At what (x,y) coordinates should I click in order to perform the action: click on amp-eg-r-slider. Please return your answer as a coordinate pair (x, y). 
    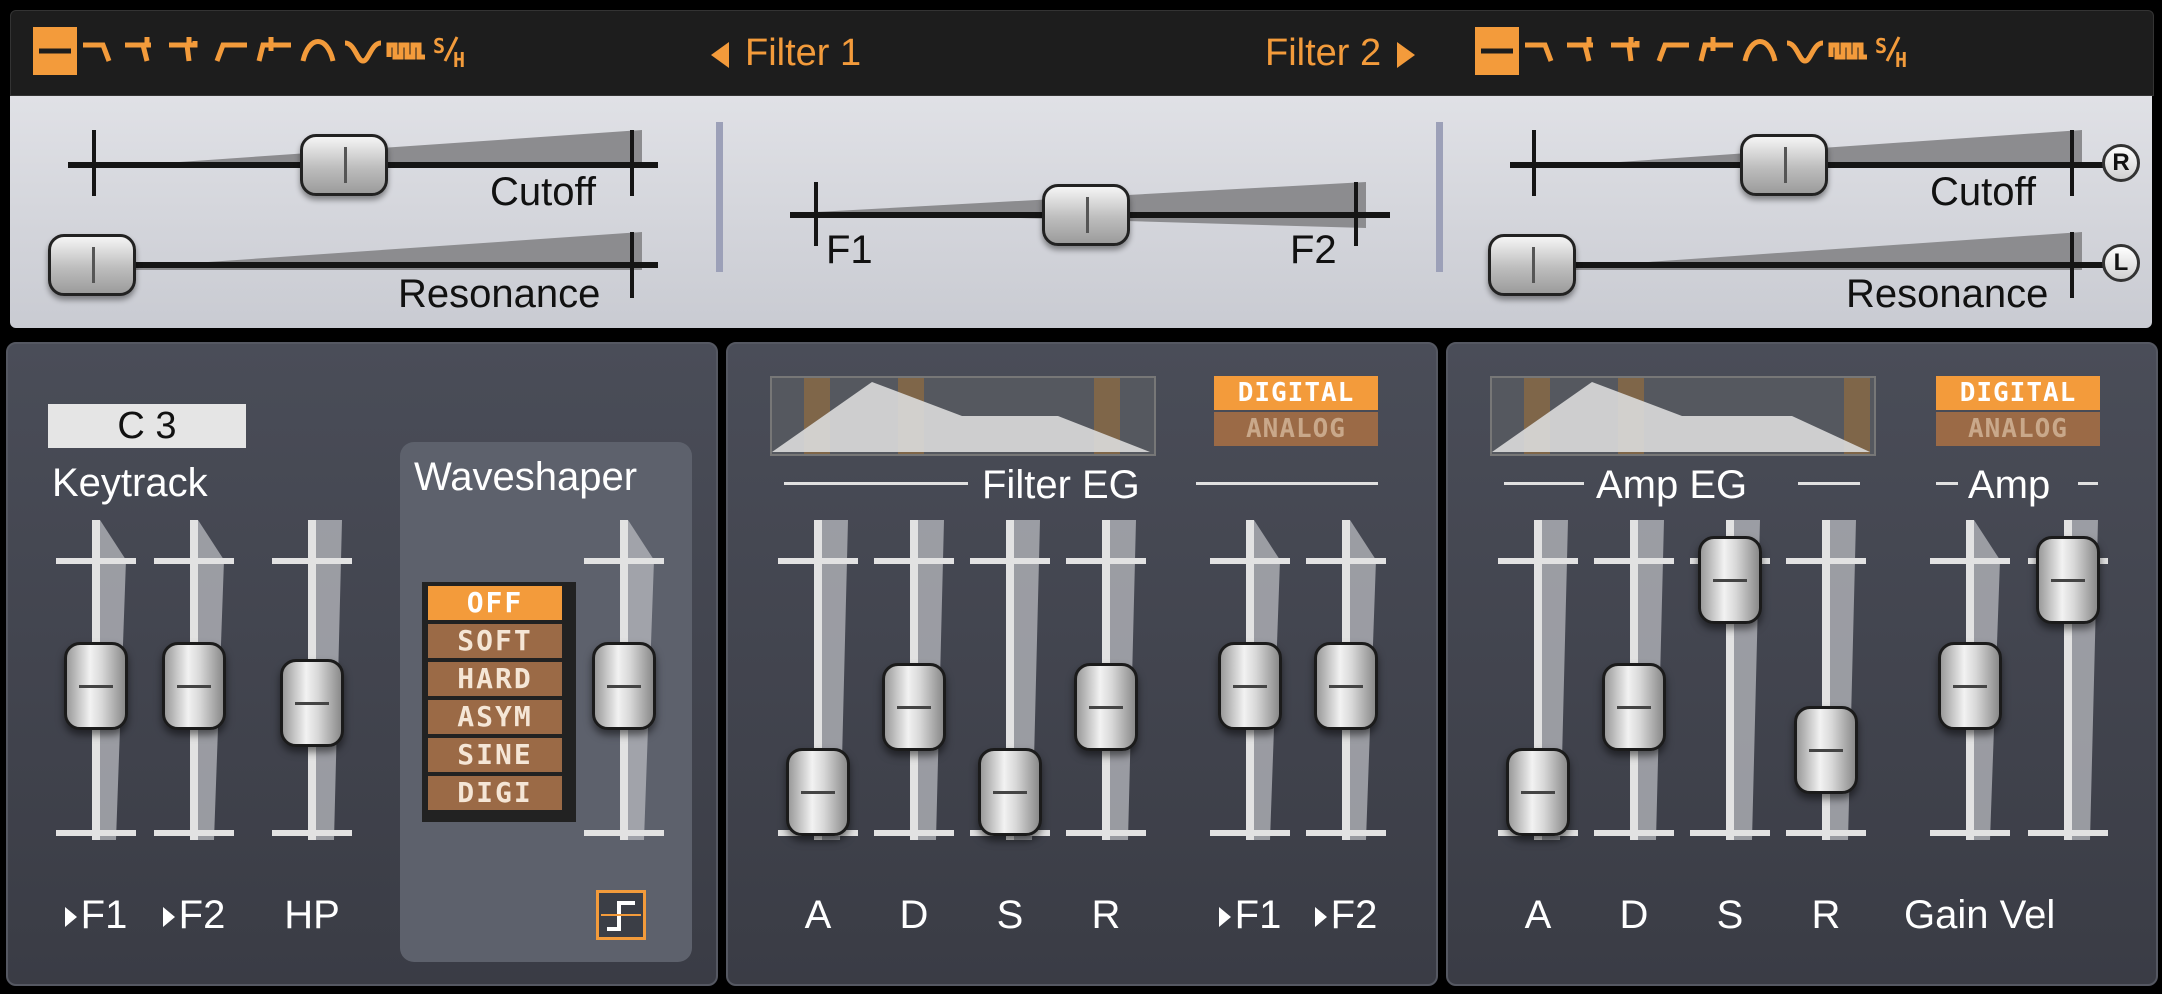
    Looking at the image, I should click on (1826, 680).